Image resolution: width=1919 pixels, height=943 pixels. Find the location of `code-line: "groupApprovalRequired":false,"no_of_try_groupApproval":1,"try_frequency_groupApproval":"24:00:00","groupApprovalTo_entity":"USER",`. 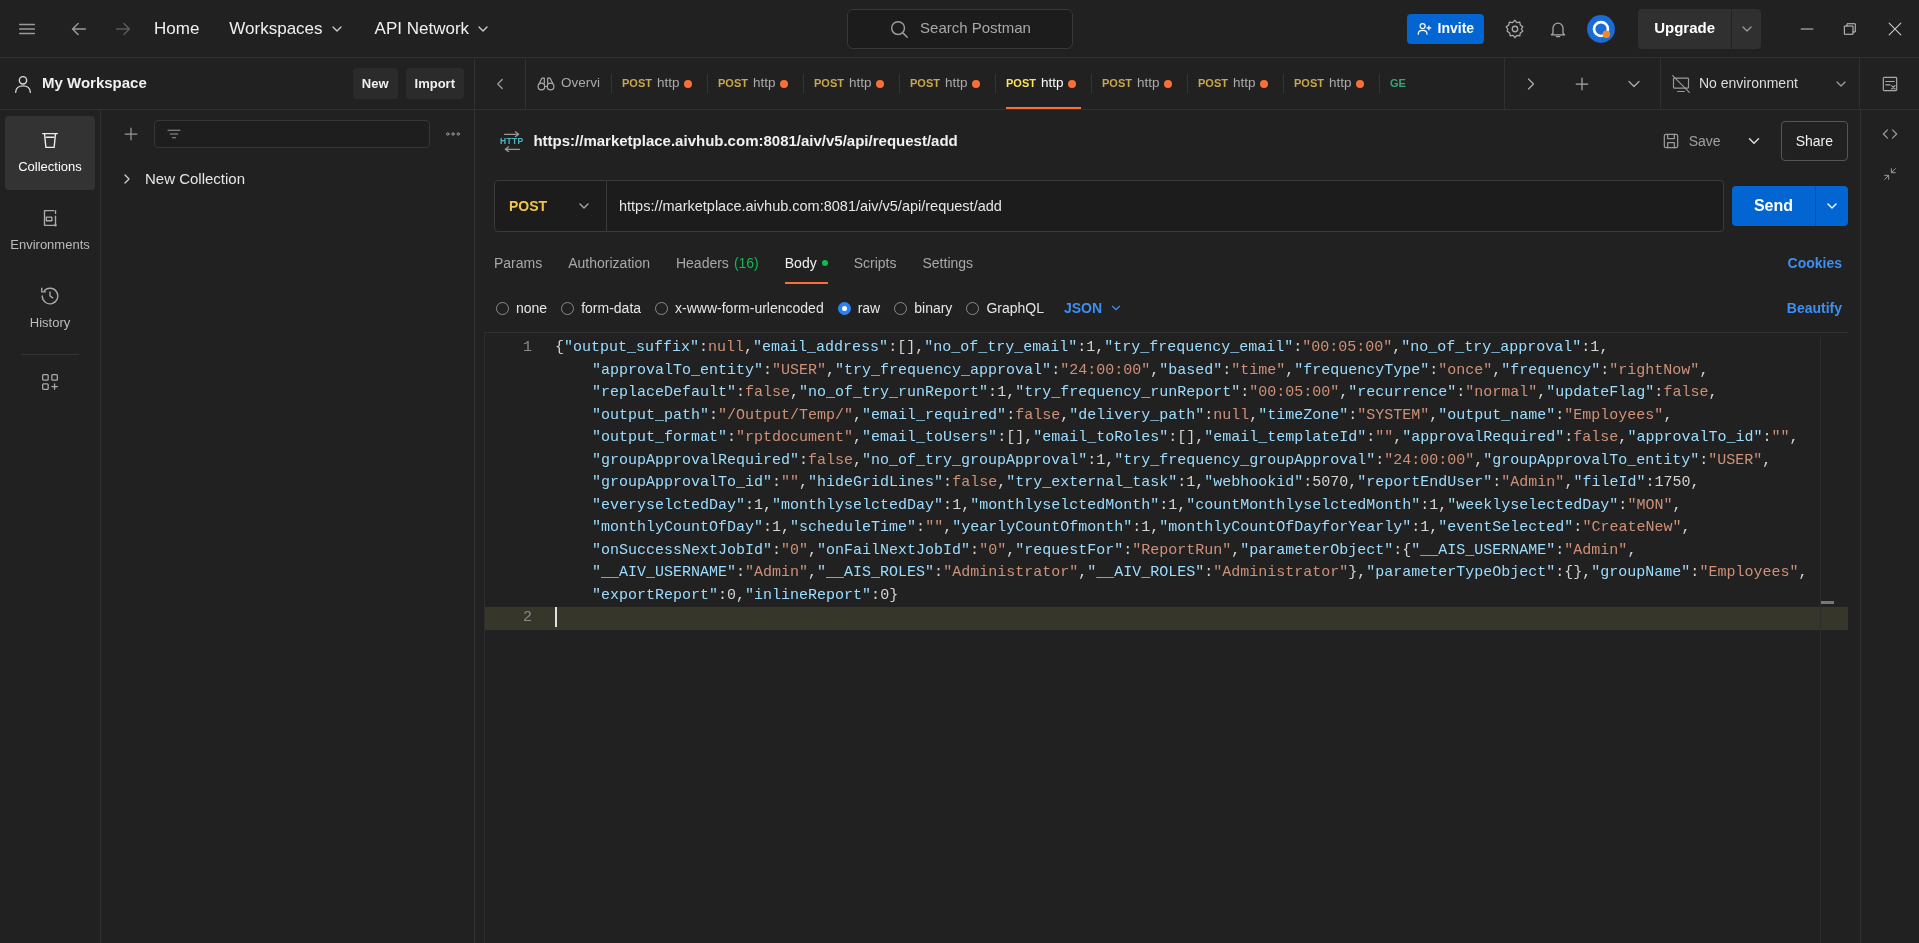

code-line: "groupApprovalRequired":false,"no_of_try_groupApproval":1,"try_frequency_groupApproval":"24:00:00","groupApprovalTo_entity":"USER", is located at coordinates (1182, 460).